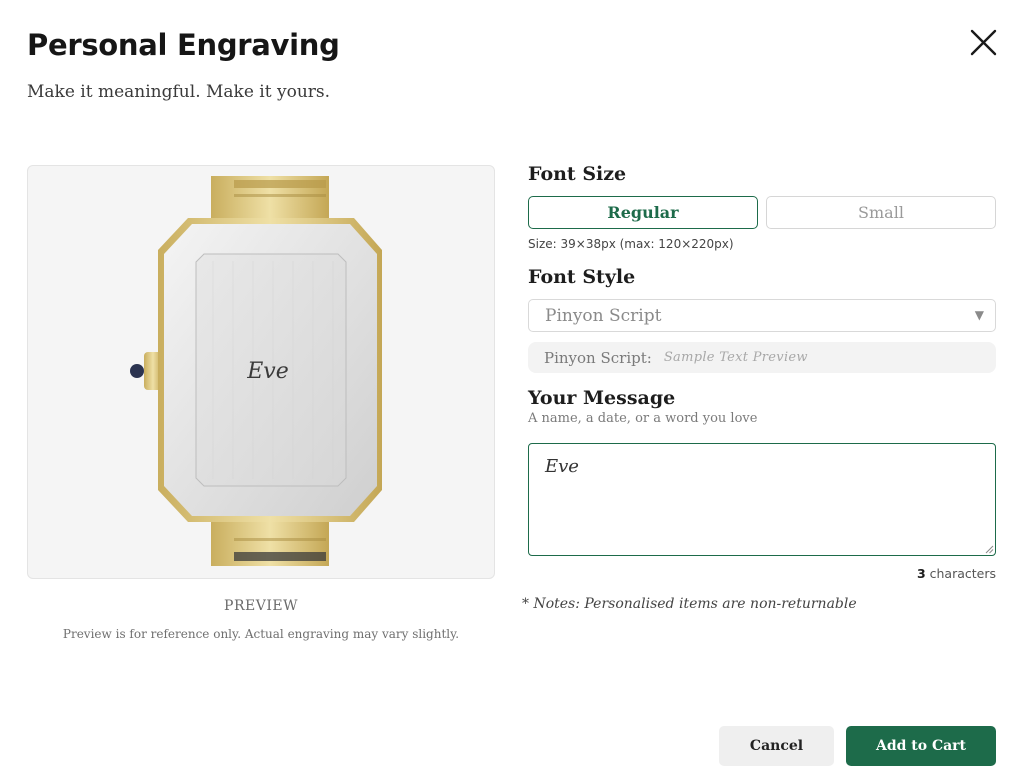 The height and width of the screenshot is (780, 1024). What do you see at coordinates (762, 499) in the screenshot?
I see `message-input: Eve` at bounding box center [762, 499].